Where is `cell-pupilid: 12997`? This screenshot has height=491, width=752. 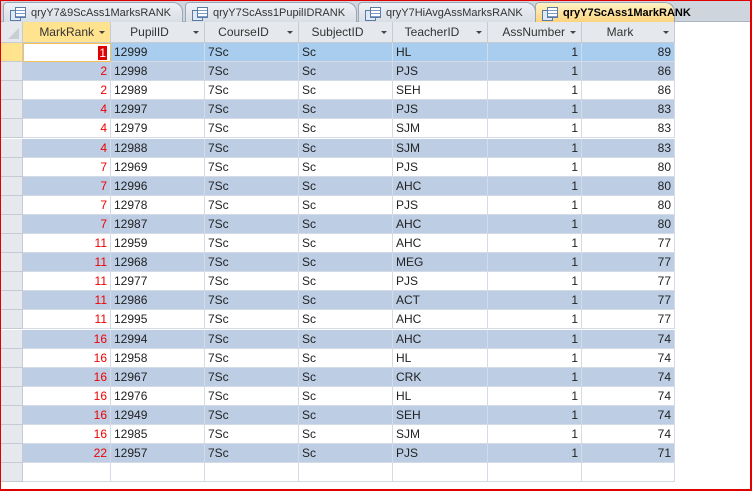
cell-pupilid: 12997 is located at coordinates (158, 110).